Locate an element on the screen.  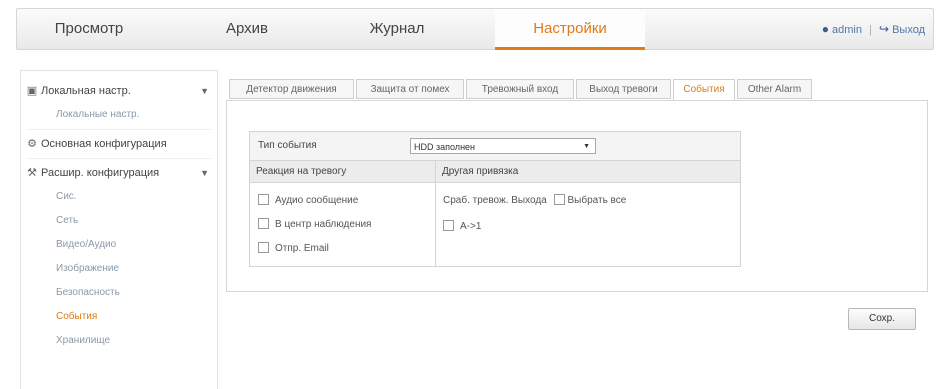
trigger-output-label: Сраб. тревож. Выходa is located at coordinates (495, 200).